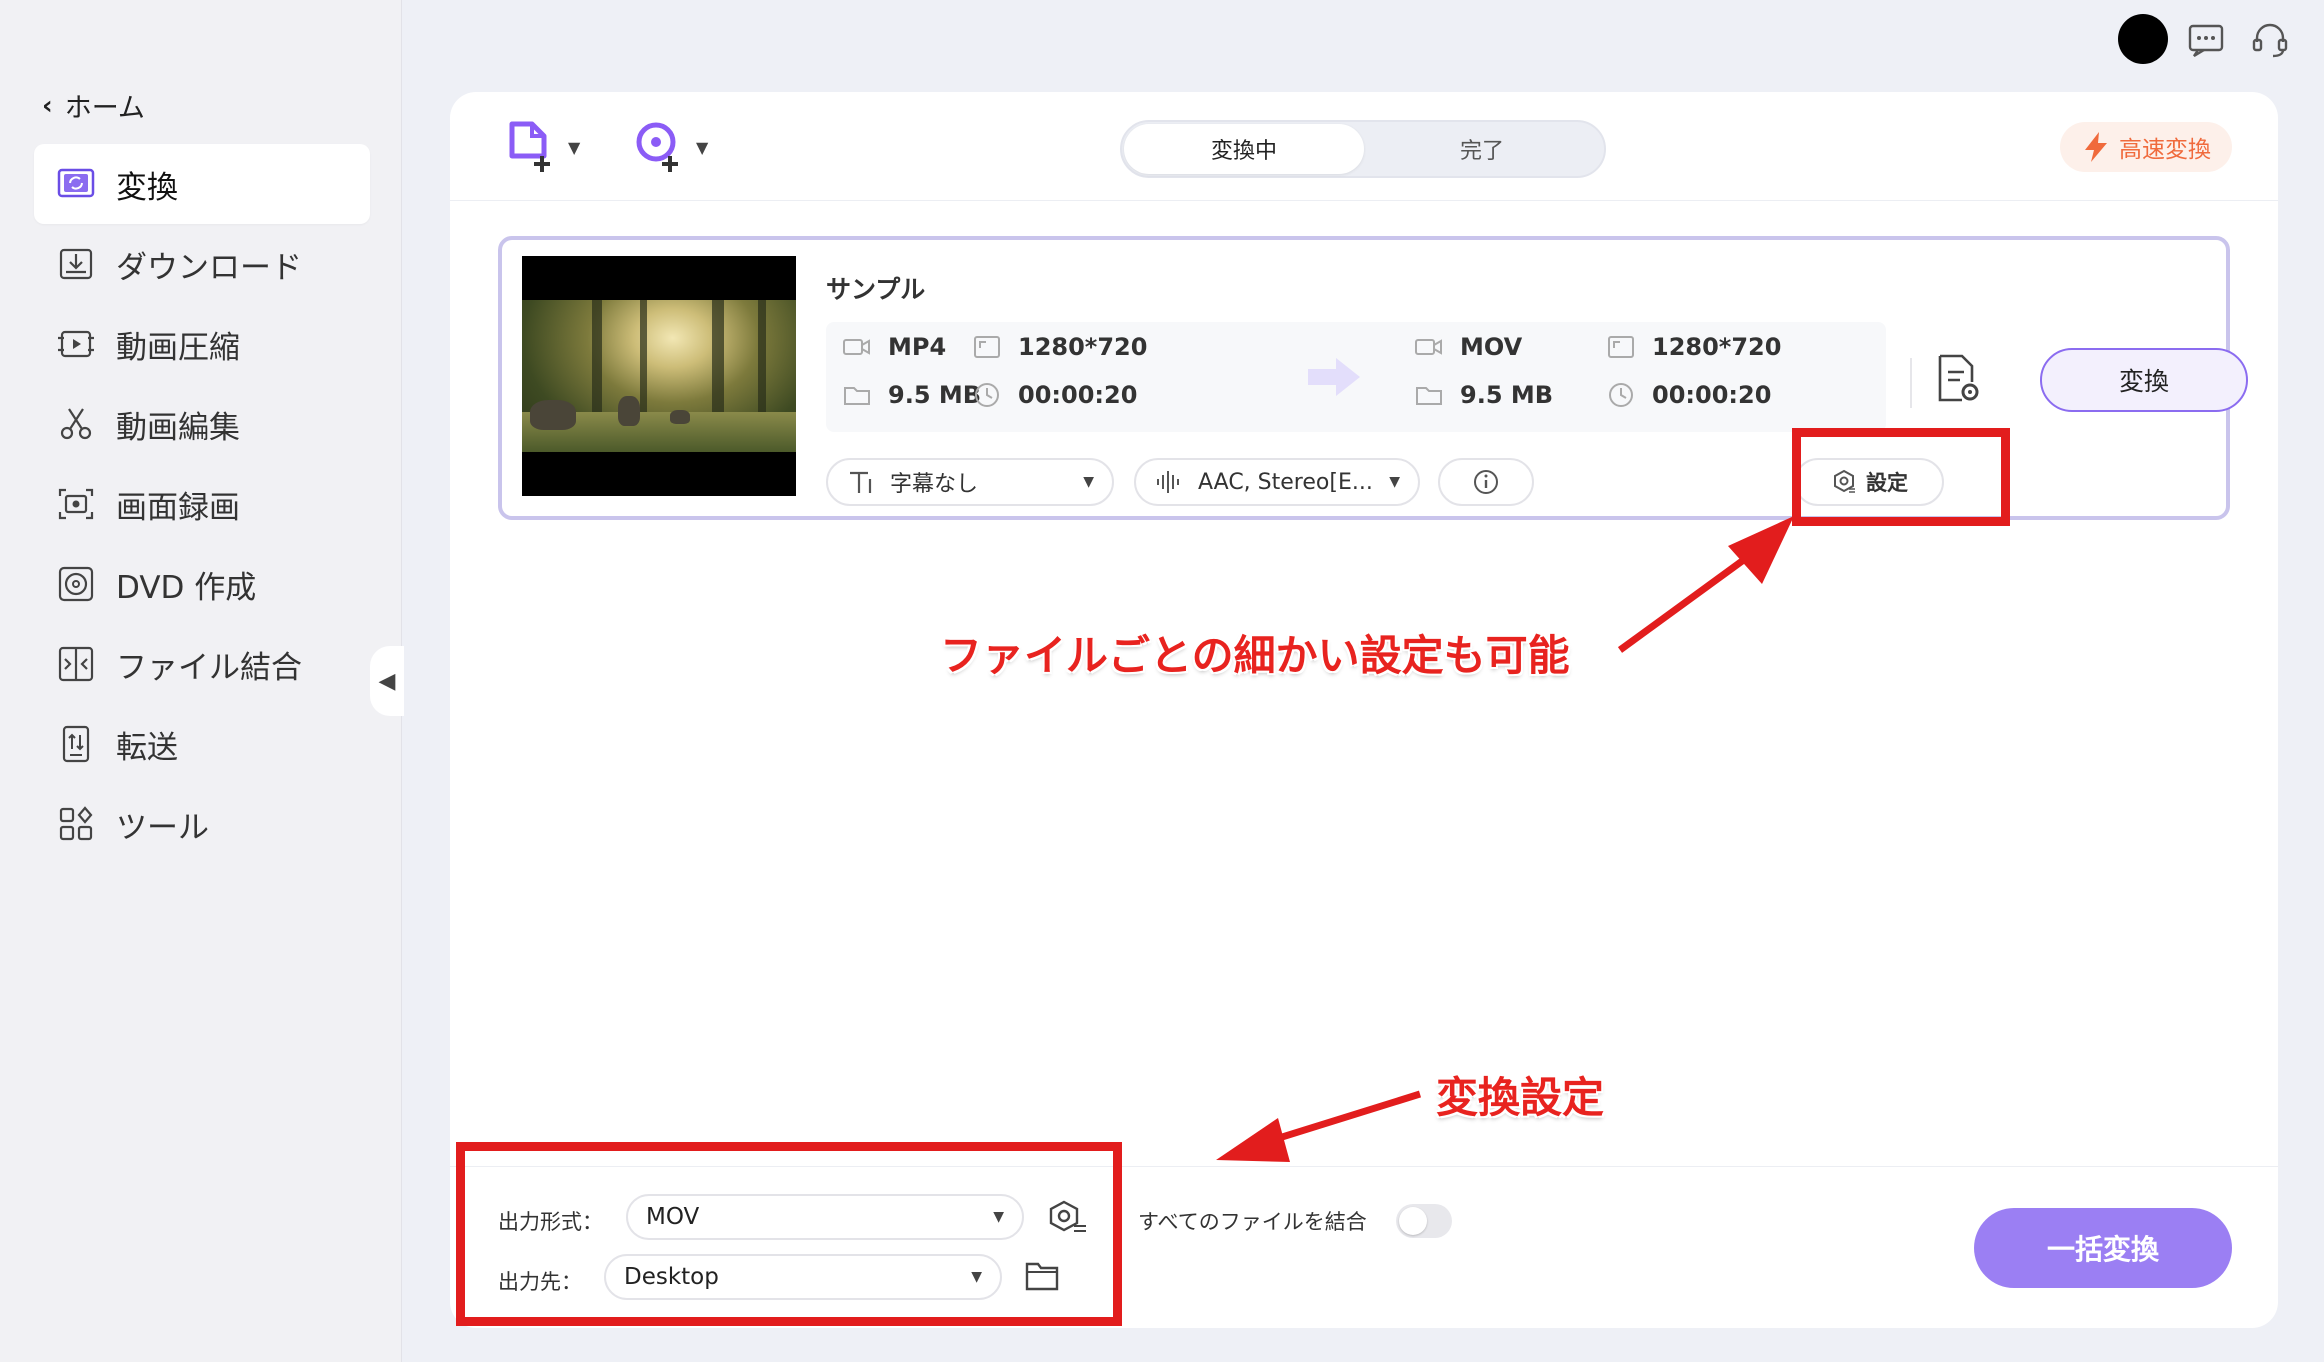 Image resolution: width=2324 pixels, height=1362 pixels. Describe the element at coordinates (1424, 1221) in the screenshot. I see `merge-toggle` at that location.